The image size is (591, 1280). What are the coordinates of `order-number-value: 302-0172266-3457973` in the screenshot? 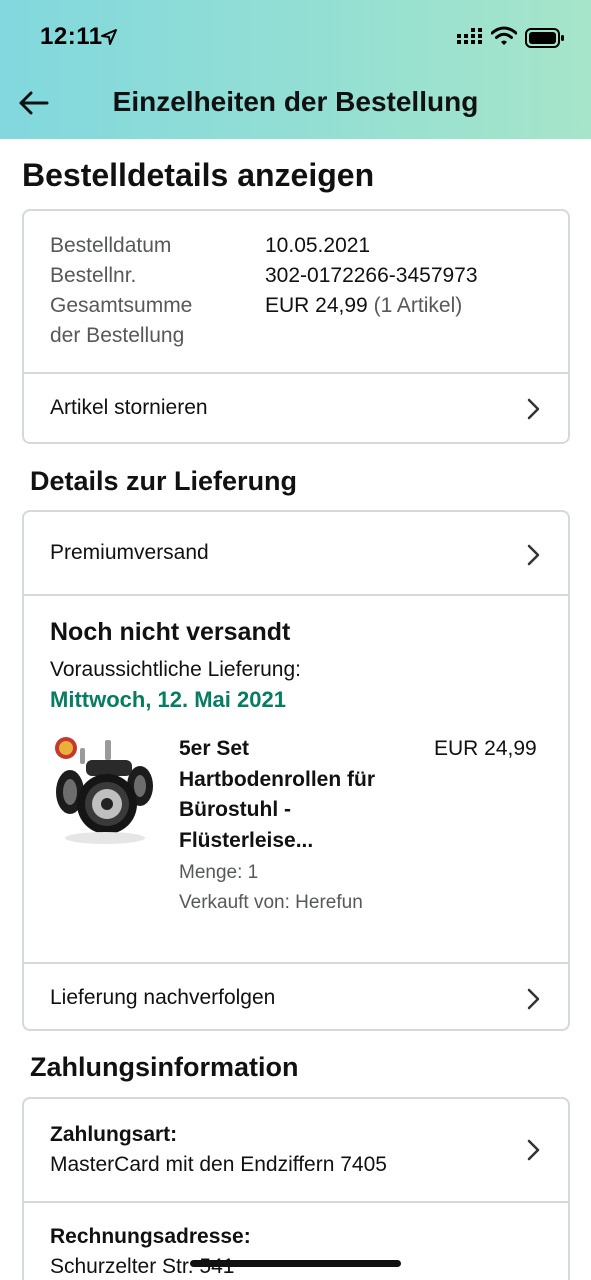 It's located at (371, 275).